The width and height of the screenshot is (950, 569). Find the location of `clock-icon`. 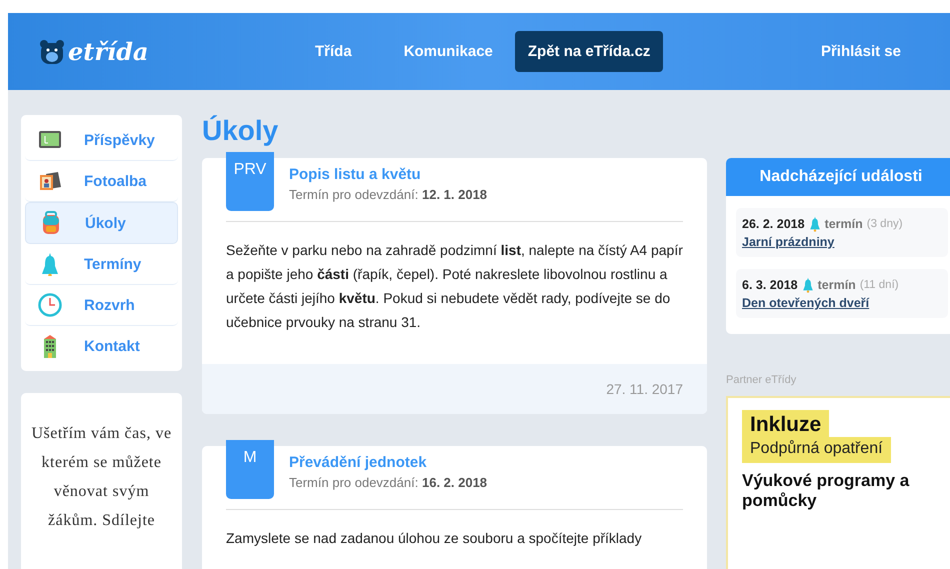

clock-icon is located at coordinates (50, 305).